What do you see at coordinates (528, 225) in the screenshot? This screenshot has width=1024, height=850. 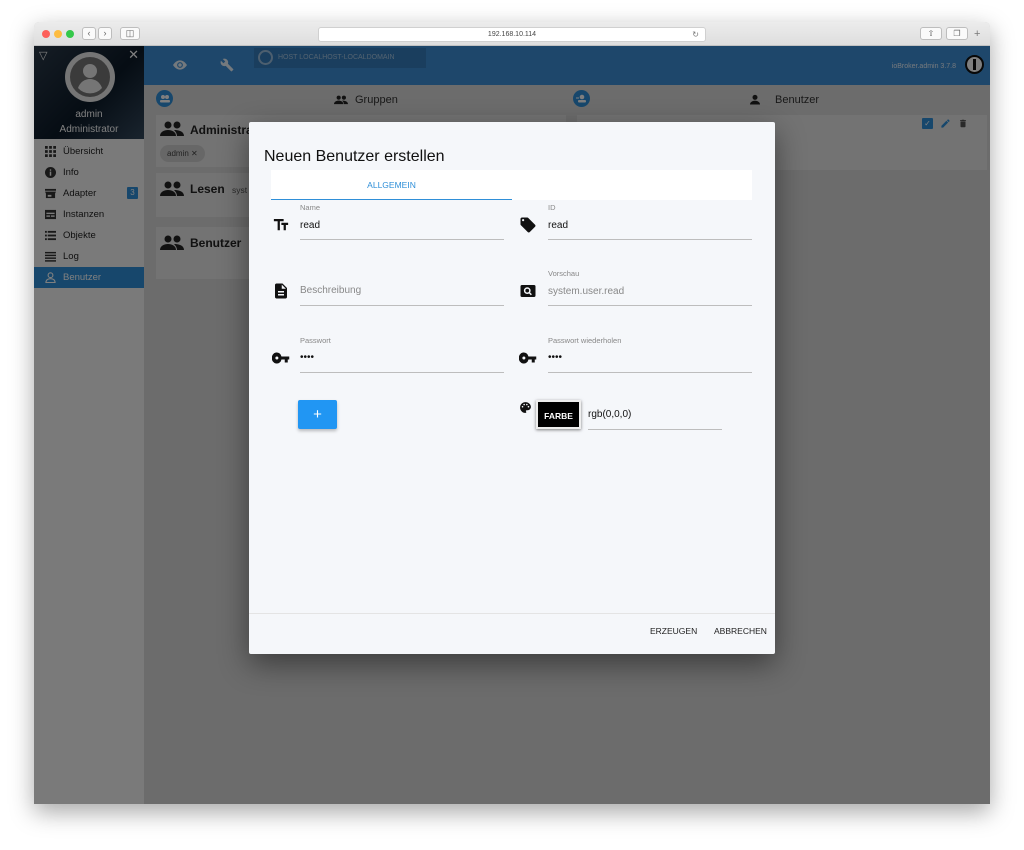 I see `tag-icon` at bounding box center [528, 225].